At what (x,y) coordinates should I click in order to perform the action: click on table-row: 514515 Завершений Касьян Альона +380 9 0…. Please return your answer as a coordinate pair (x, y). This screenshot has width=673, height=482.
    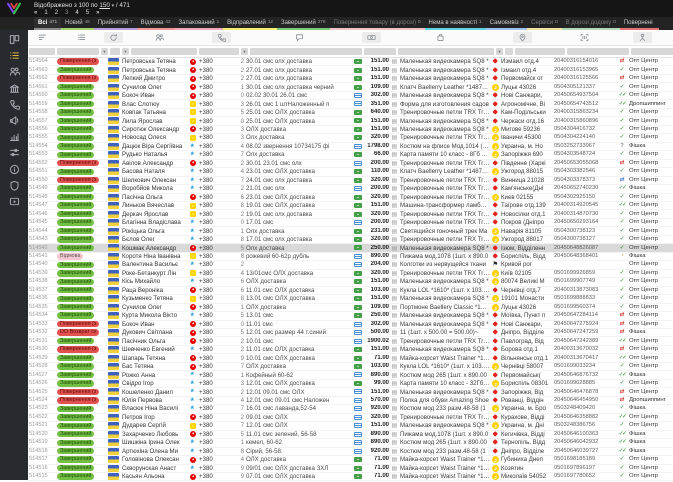
    Looking at the image, I should click on (350, 477).